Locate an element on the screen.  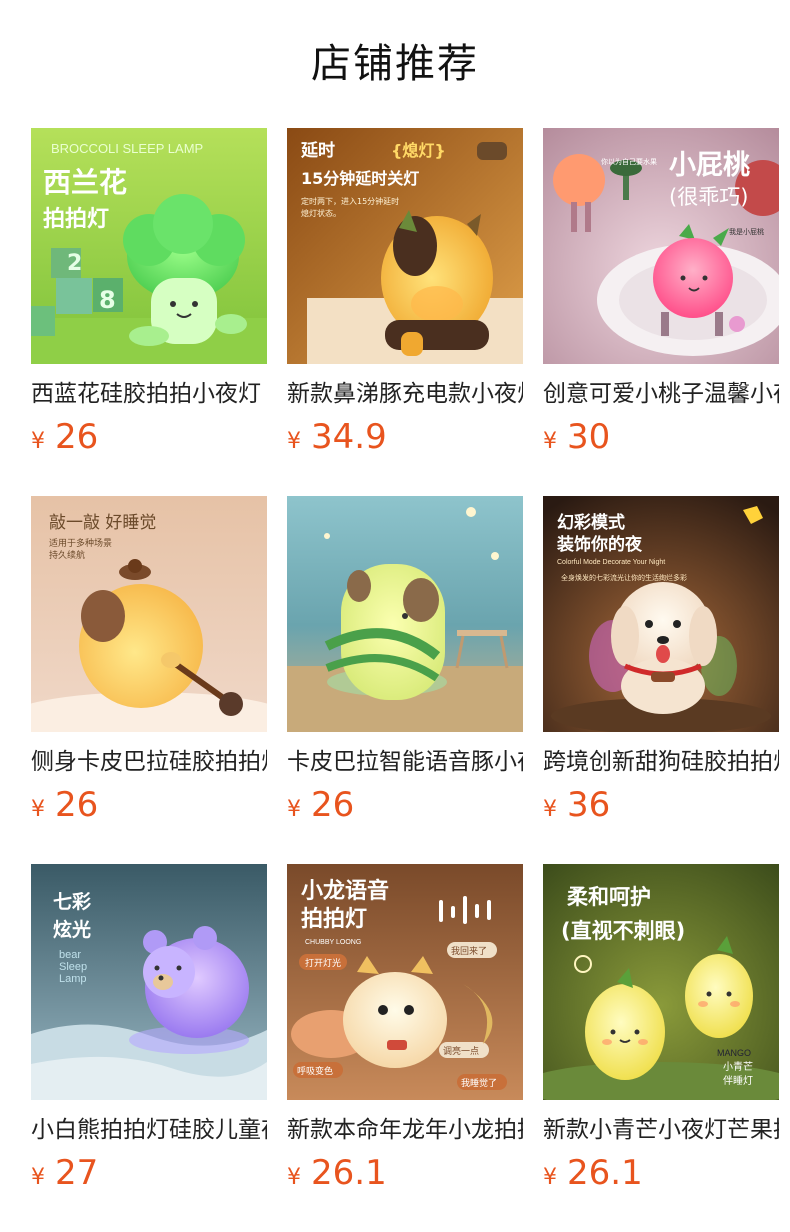
image-caption: 打开灯光 is located at coordinates (323, 963).